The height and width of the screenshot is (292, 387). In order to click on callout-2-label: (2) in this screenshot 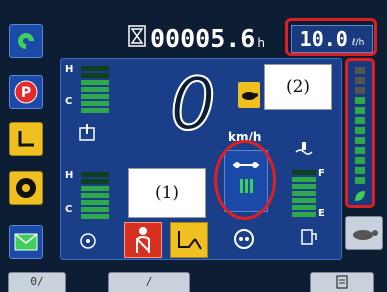, I will do `click(298, 87)`.